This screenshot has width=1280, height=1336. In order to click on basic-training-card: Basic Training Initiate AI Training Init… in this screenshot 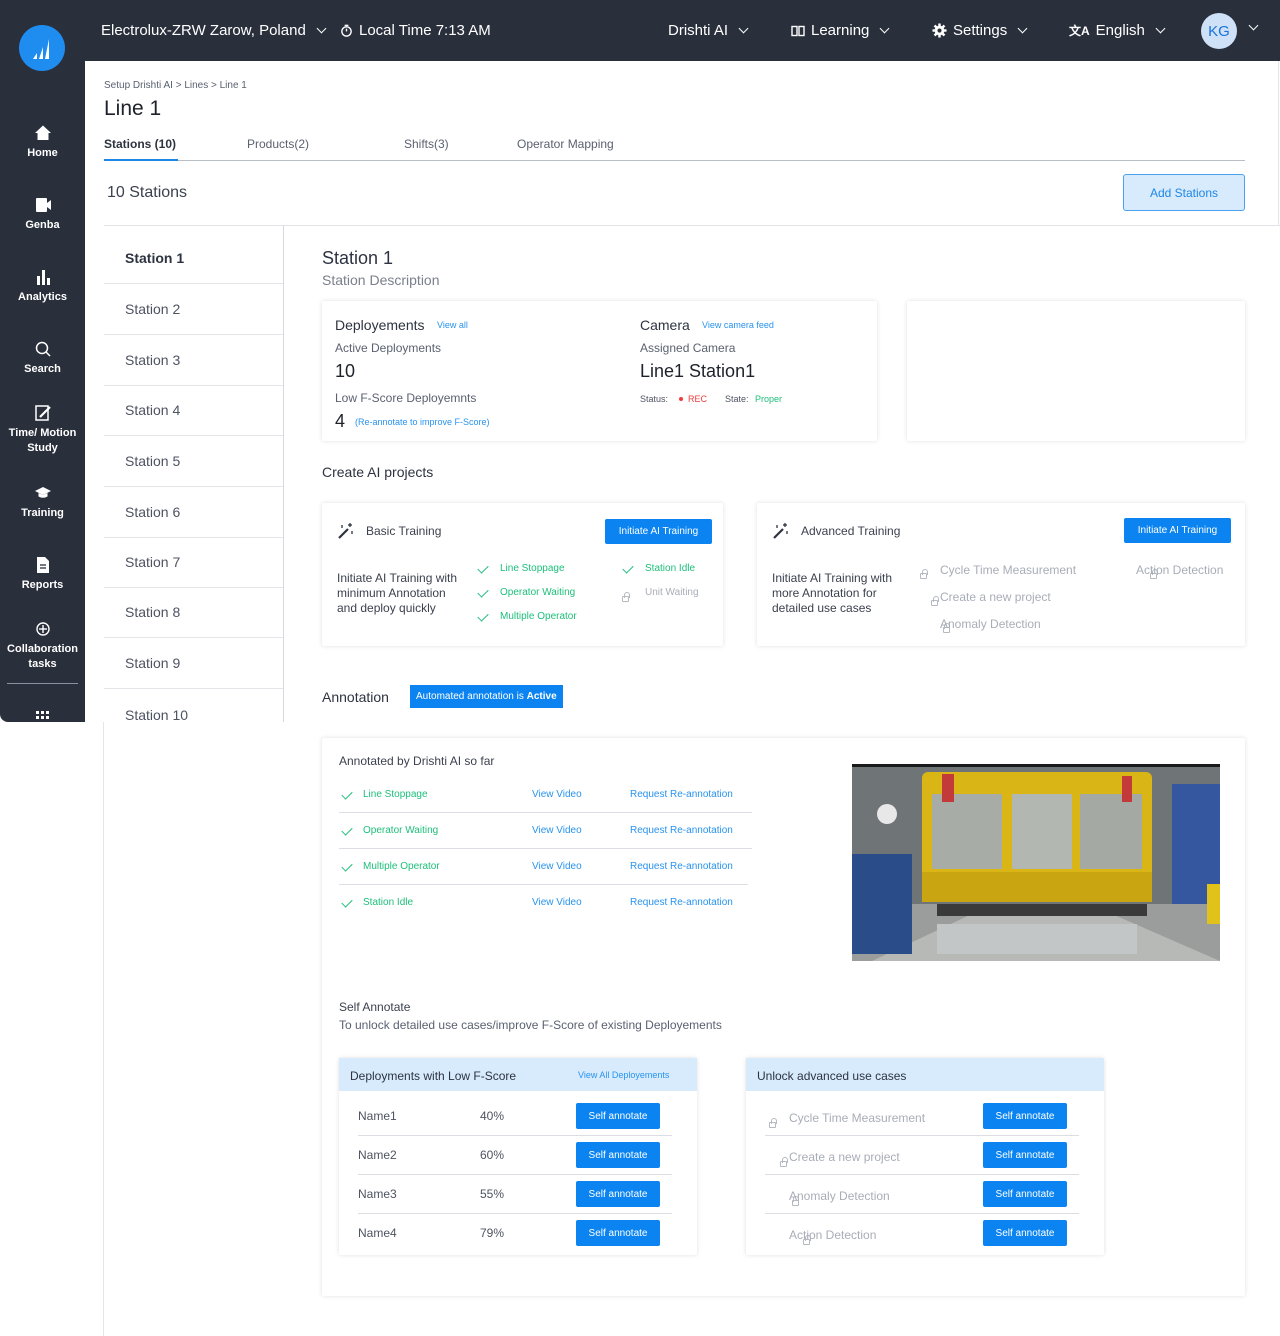, I will do `click(522, 574)`.